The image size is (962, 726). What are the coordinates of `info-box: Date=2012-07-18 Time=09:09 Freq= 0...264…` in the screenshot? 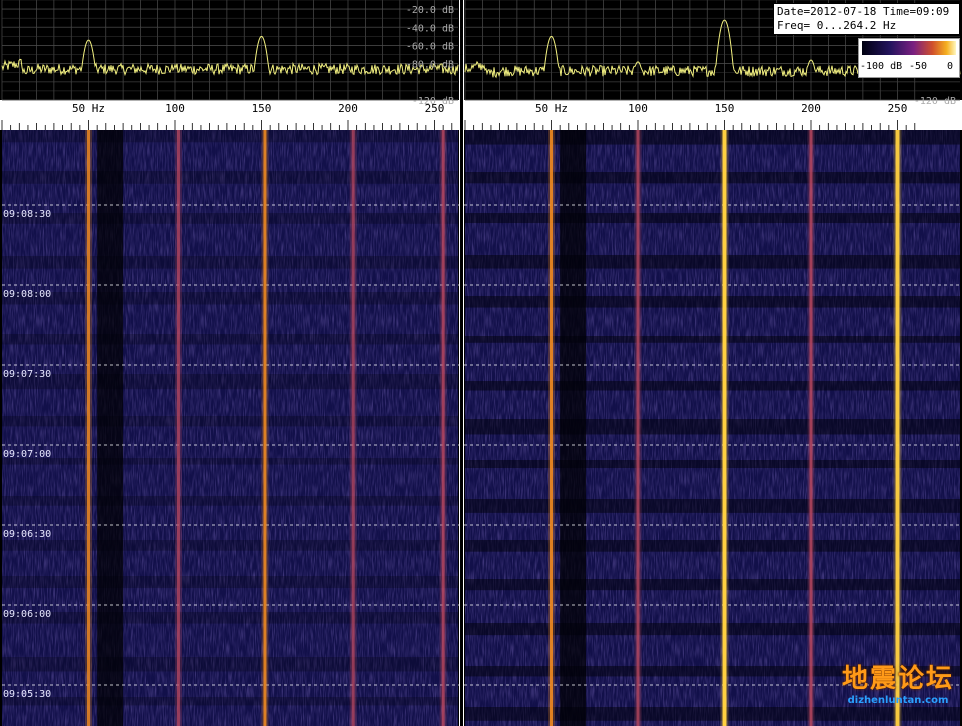 It's located at (866, 19).